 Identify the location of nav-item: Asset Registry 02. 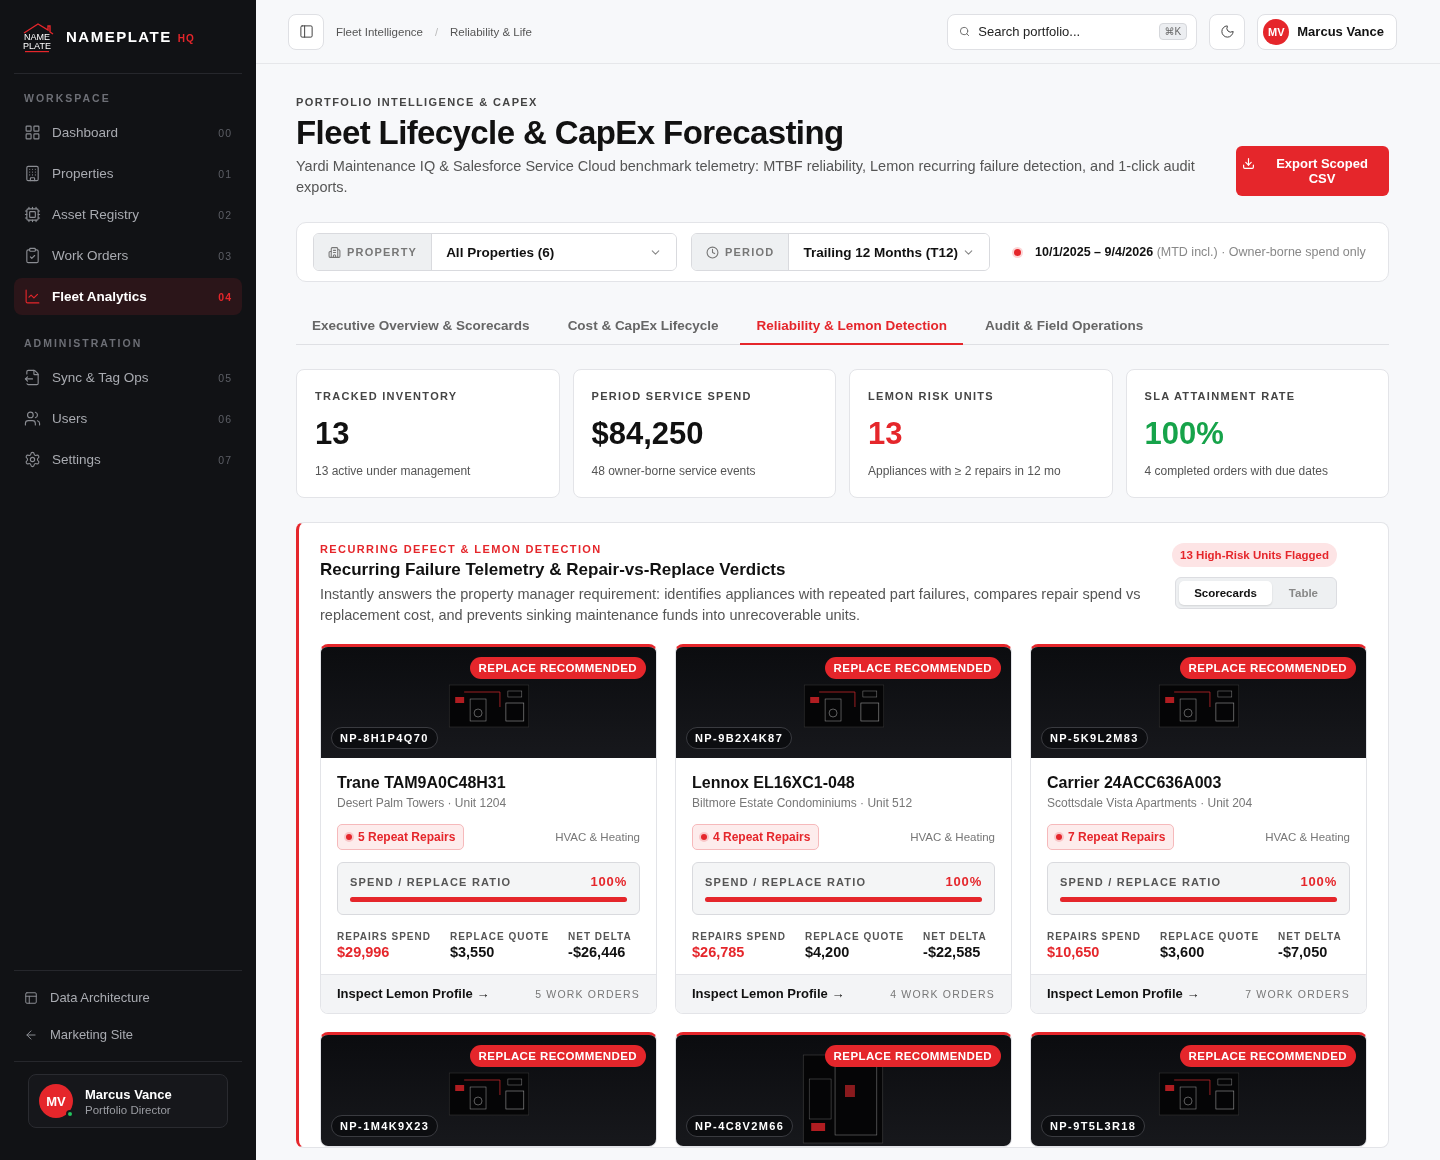
(128, 214).